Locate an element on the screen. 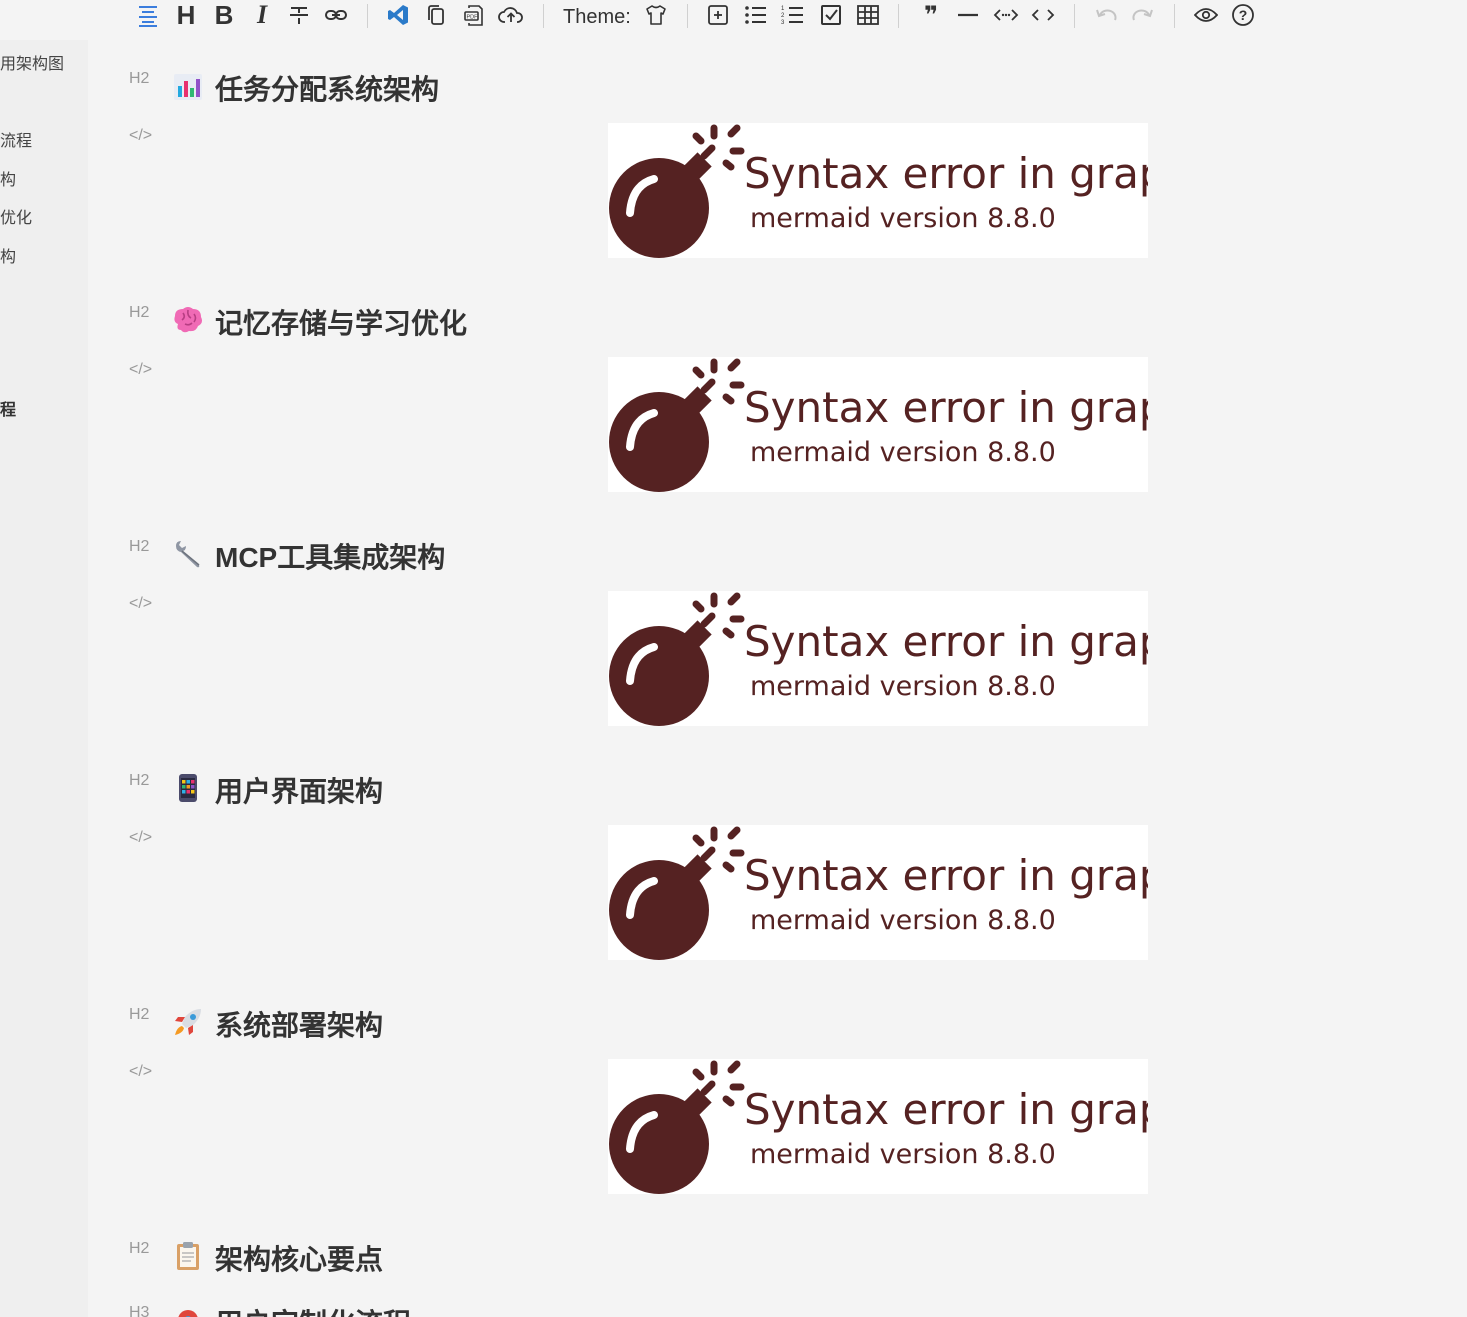  heading-level-tag: H3 is located at coordinates (139, 1310).